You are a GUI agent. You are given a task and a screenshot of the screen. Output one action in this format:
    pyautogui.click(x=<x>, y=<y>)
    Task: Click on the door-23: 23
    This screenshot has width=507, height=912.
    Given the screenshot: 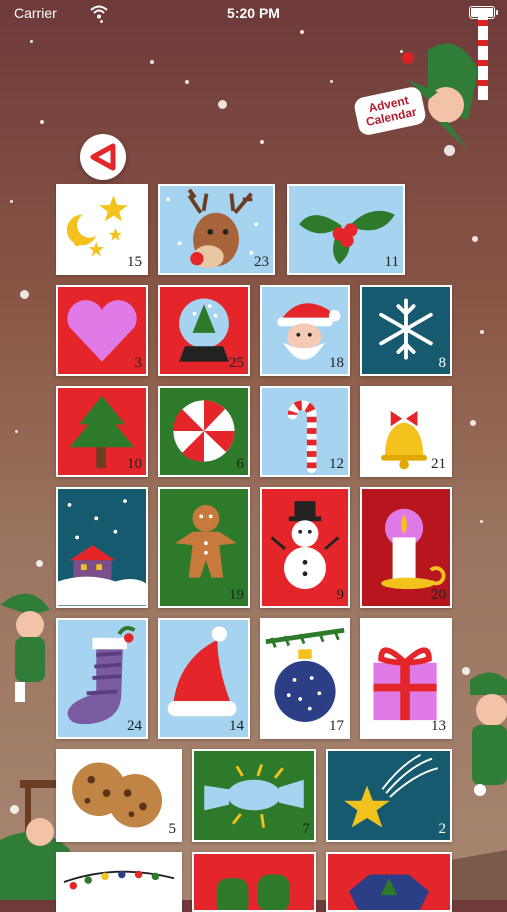 What is the action you would take?
    pyautogui.click(x=216, y=229)
    